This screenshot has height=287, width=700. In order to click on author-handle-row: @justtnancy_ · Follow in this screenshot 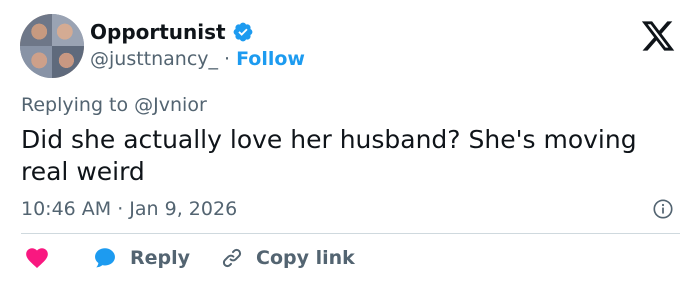, I will do `click(197, 59)`.